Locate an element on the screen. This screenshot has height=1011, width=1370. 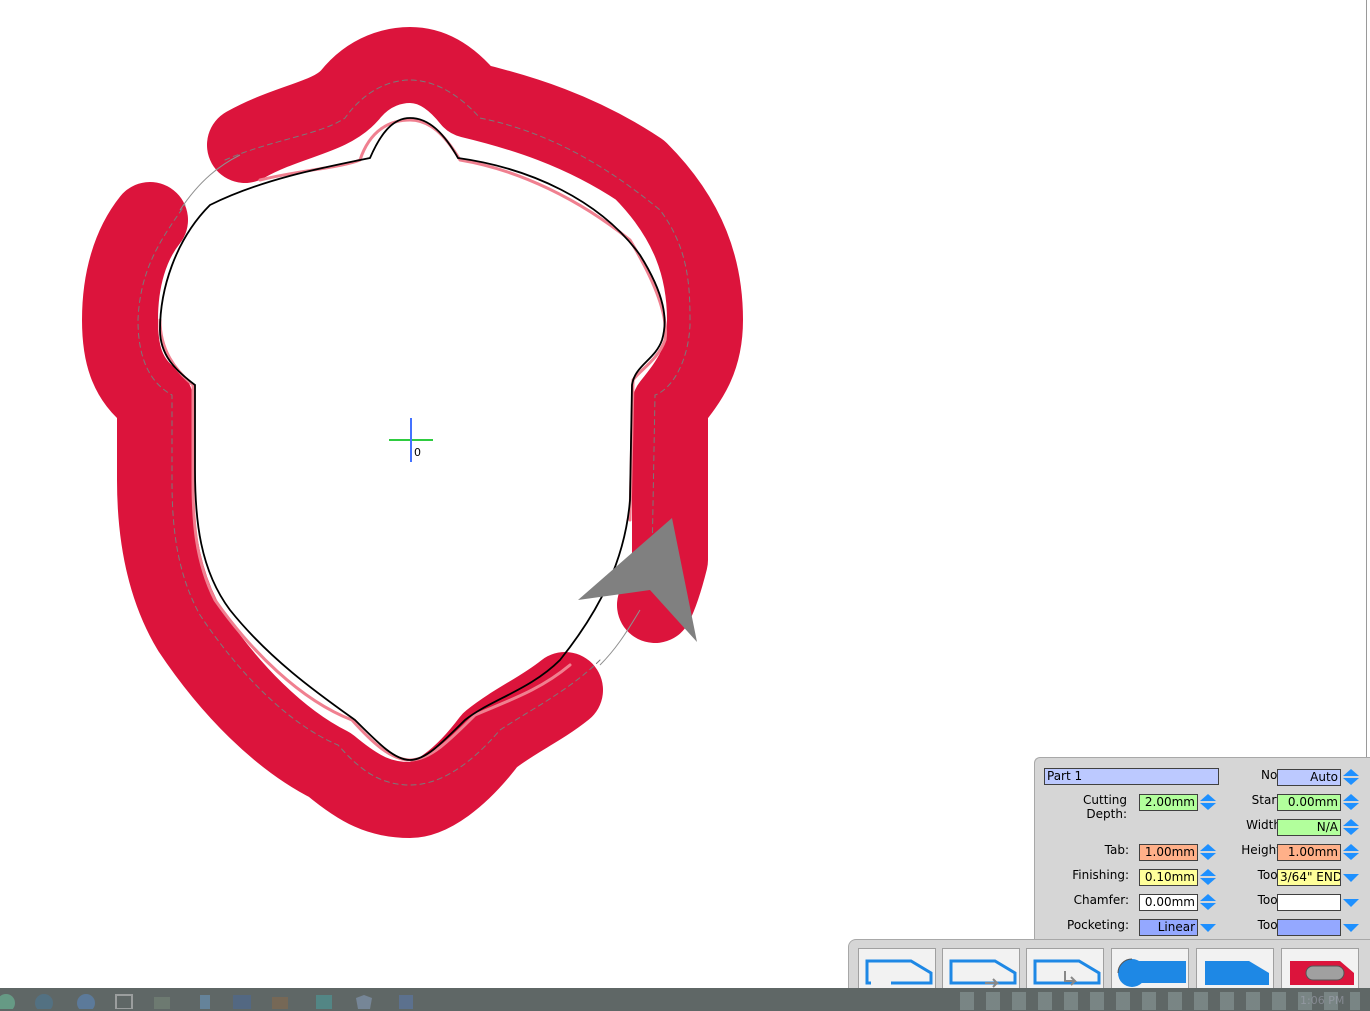
monitor-icon is located at coordinates (242, 1000).